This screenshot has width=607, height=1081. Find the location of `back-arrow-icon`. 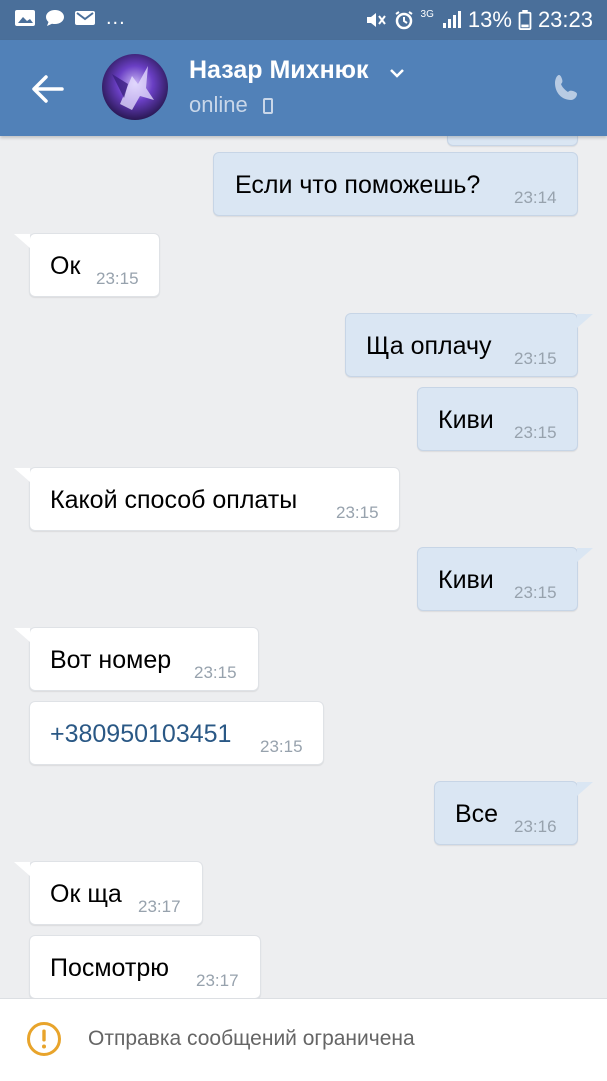

back-arrow-icon is located at coordinates (47, 89).